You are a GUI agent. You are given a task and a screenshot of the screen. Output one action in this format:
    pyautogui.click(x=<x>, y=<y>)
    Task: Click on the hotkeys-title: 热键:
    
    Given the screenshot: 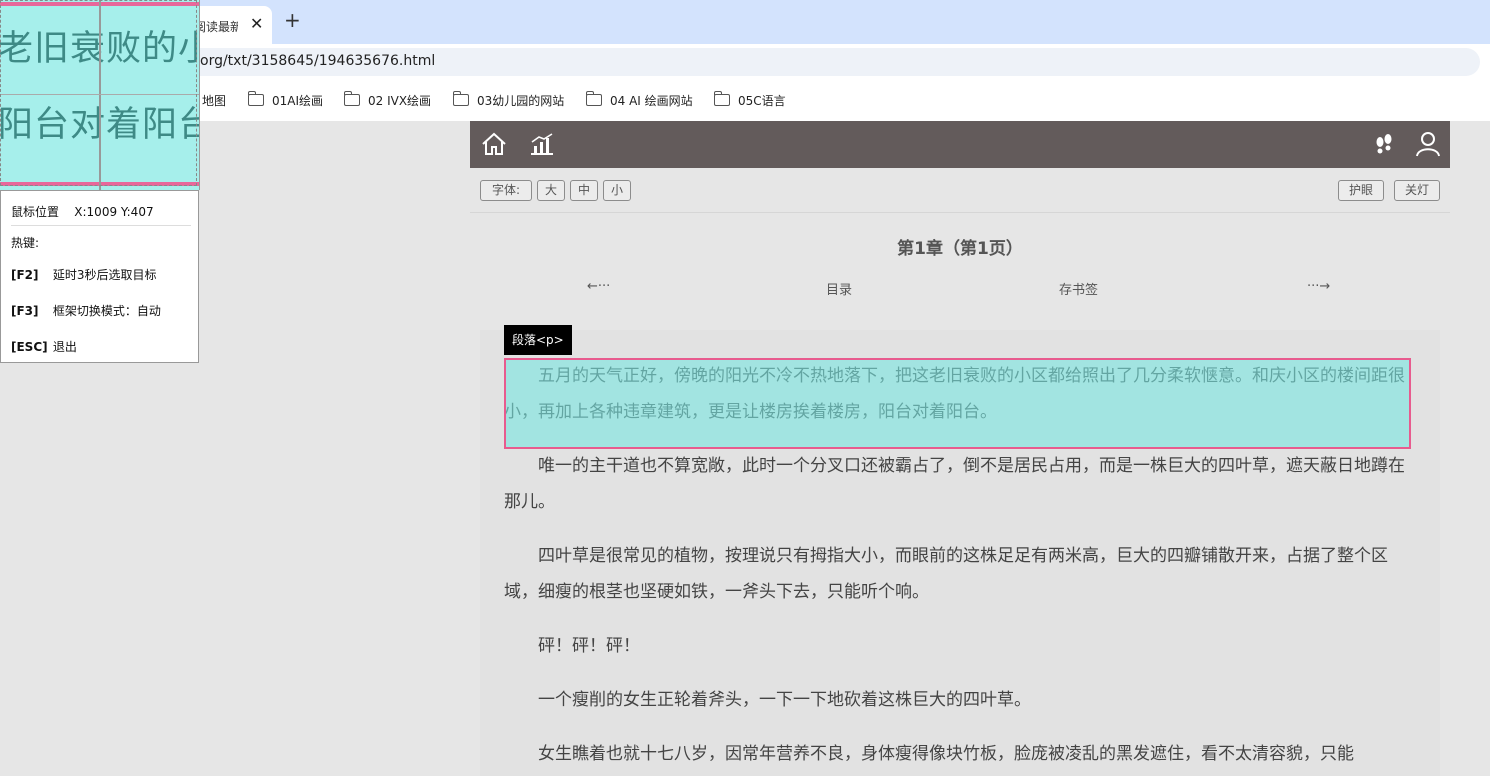 What is the action you would take?
    pyautogui.click(x=25, y=243)
    